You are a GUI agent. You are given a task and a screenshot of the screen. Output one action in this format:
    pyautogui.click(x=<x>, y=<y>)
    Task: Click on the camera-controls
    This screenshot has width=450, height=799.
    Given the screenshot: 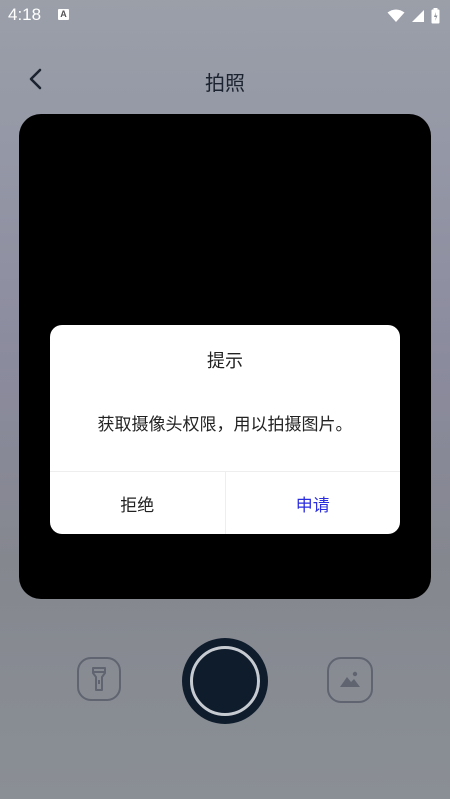 What is the action you would take?
    pyautogui.click(x=225, y=680)
    